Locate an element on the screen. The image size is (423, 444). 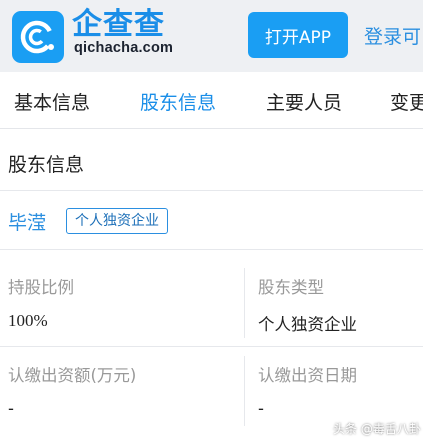
holder-type-label: 股东类型 is located at coordinates (291, 287).